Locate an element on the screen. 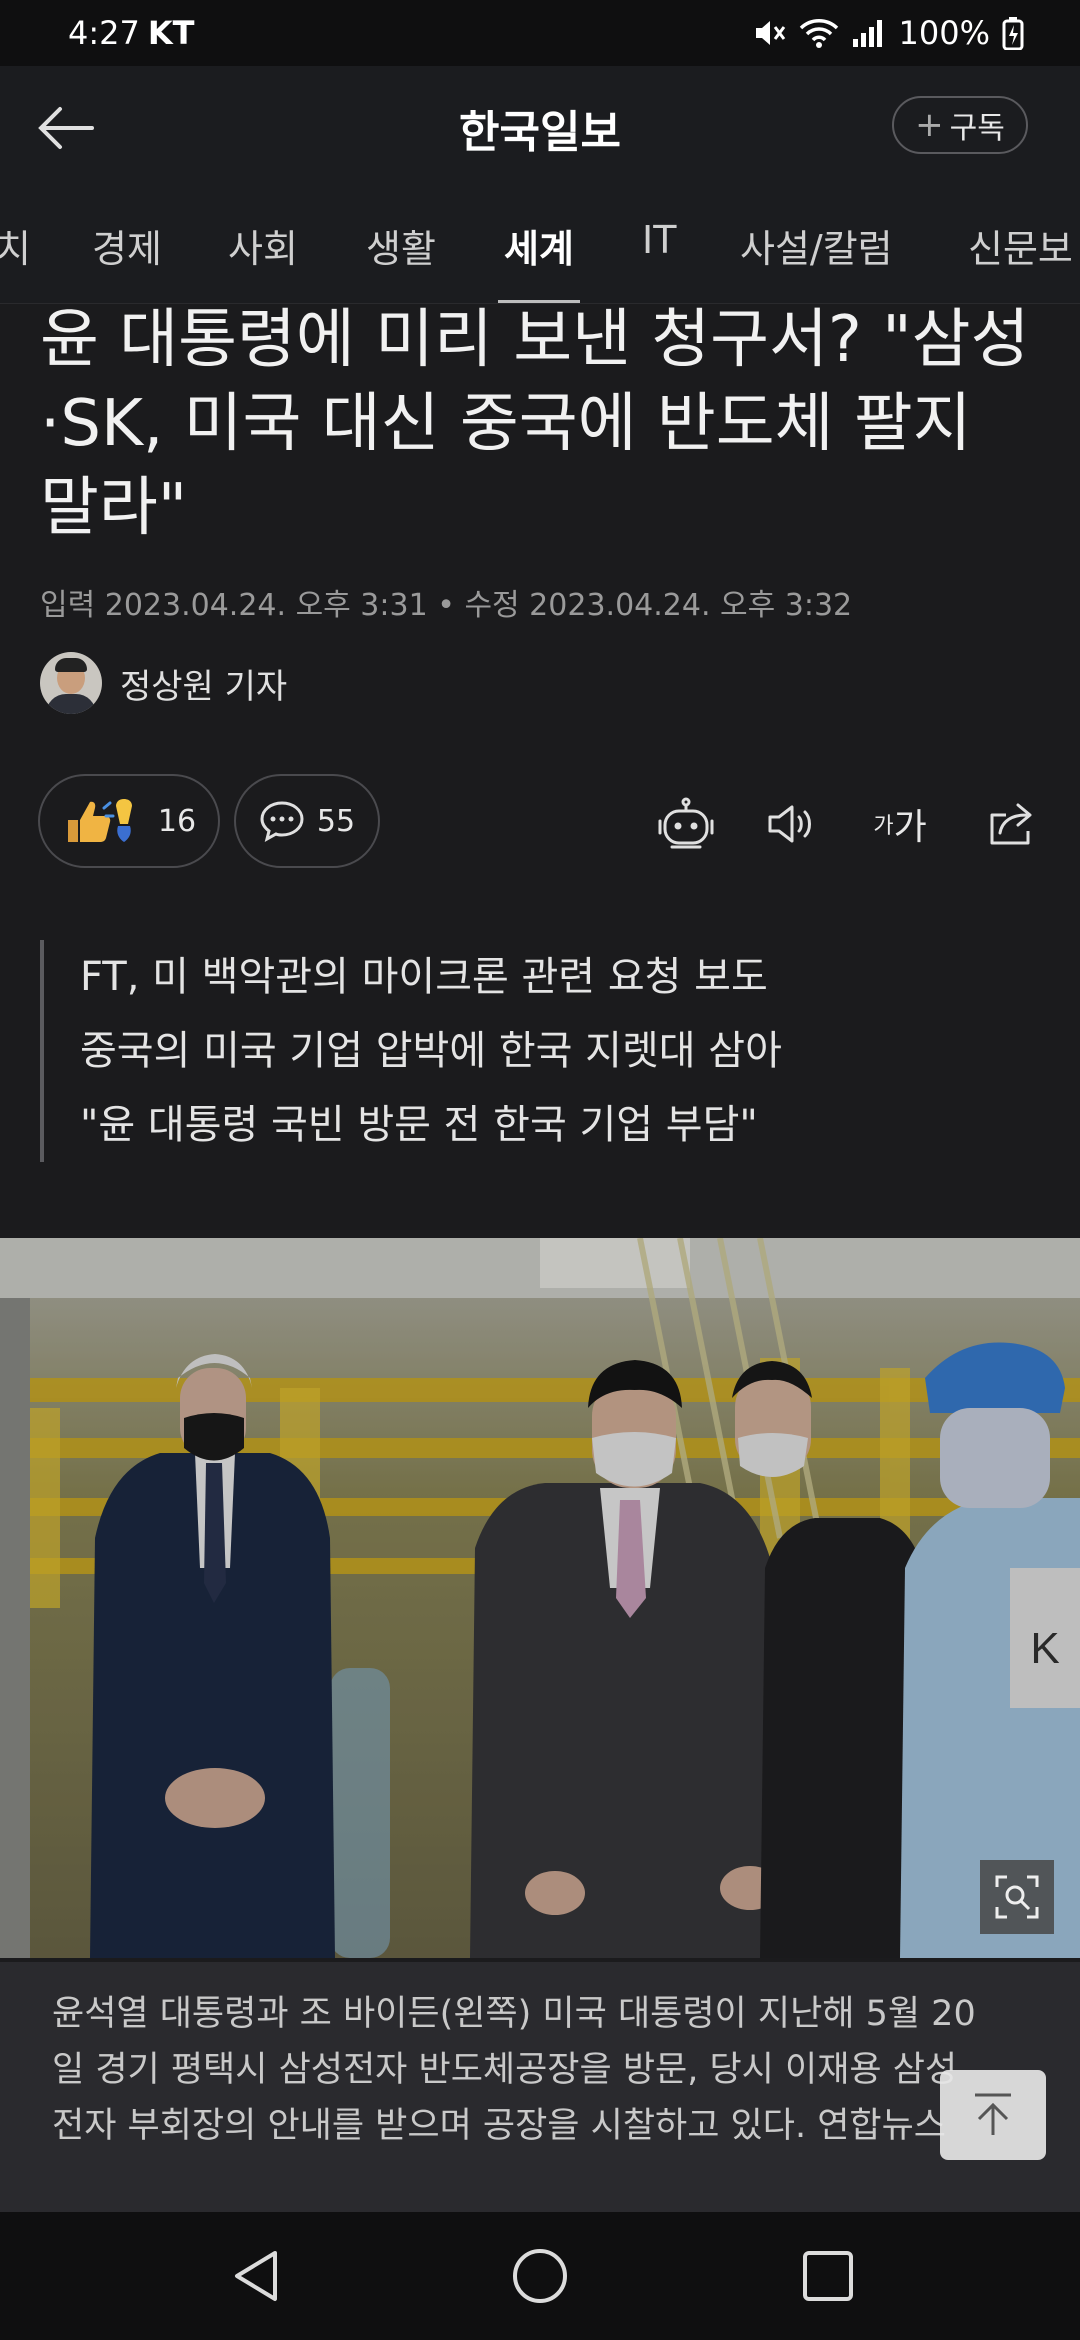 Image resolution: width=1080 pixels, height=2340 pixels. image-zoom-icon is located at coordinates (1017, 1897).